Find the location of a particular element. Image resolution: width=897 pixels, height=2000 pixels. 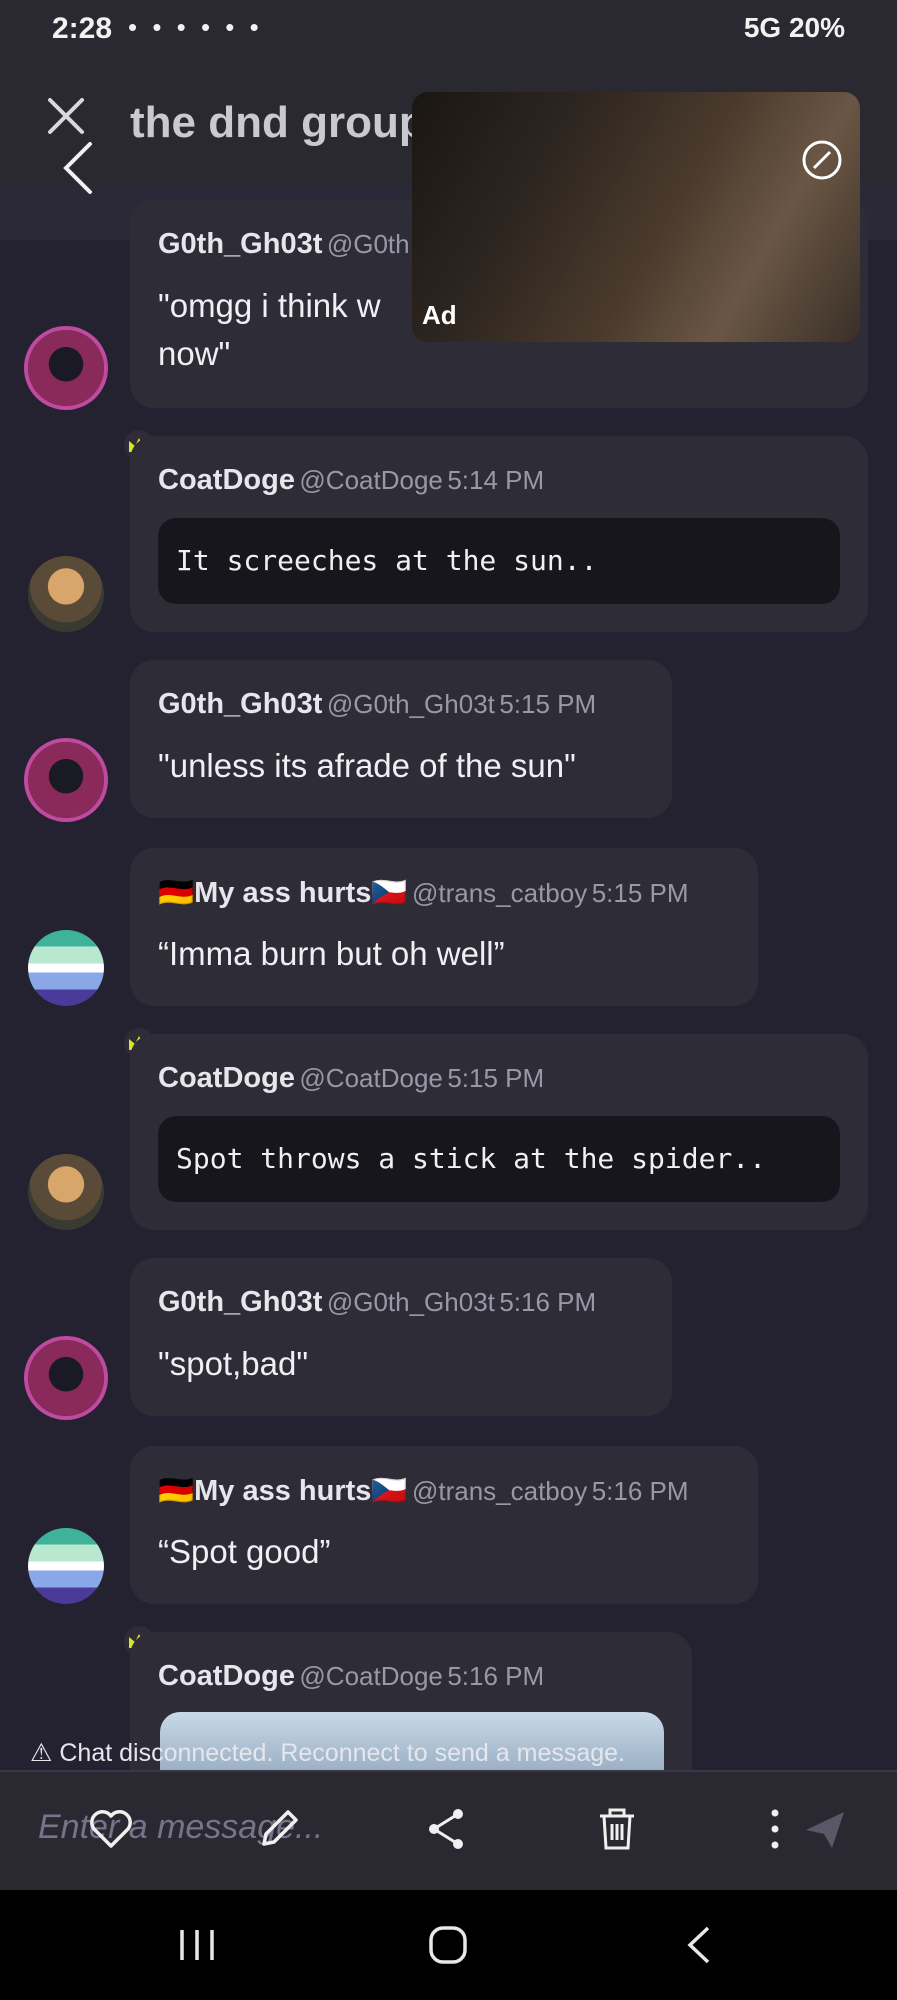

back-nav-icon is located at coordinates (701, 1945).